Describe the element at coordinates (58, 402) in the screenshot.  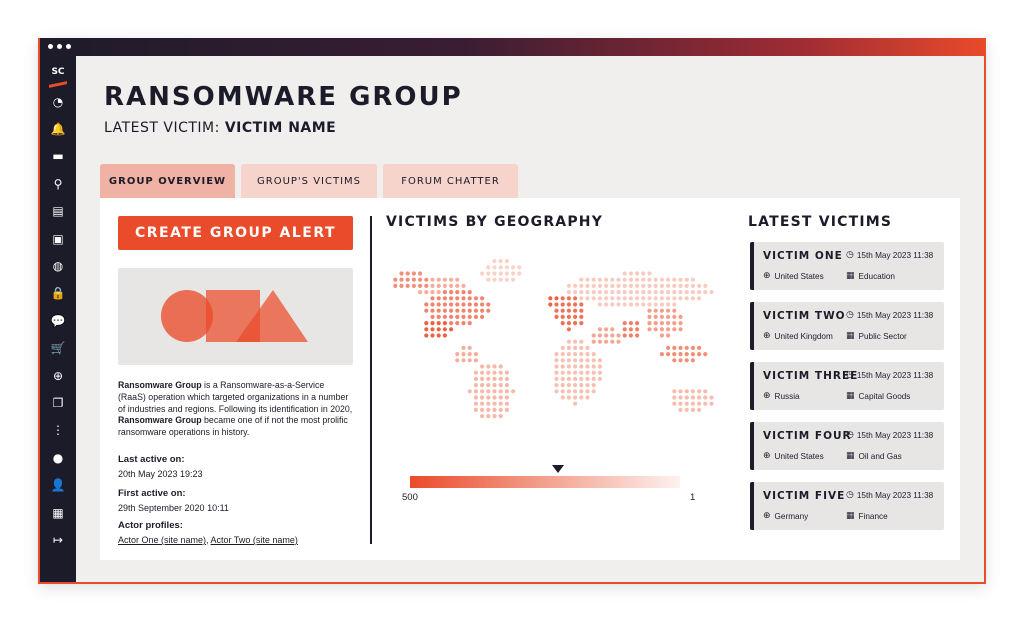
I see `documents-icon: ❐` at that location.